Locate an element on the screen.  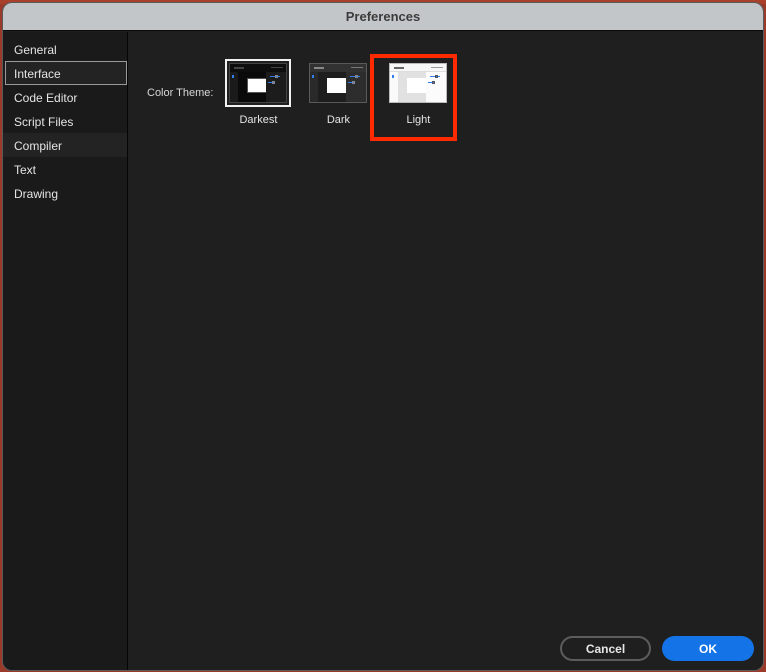
theme-name-darkest: Darkest is located at coordinates (258, 120).